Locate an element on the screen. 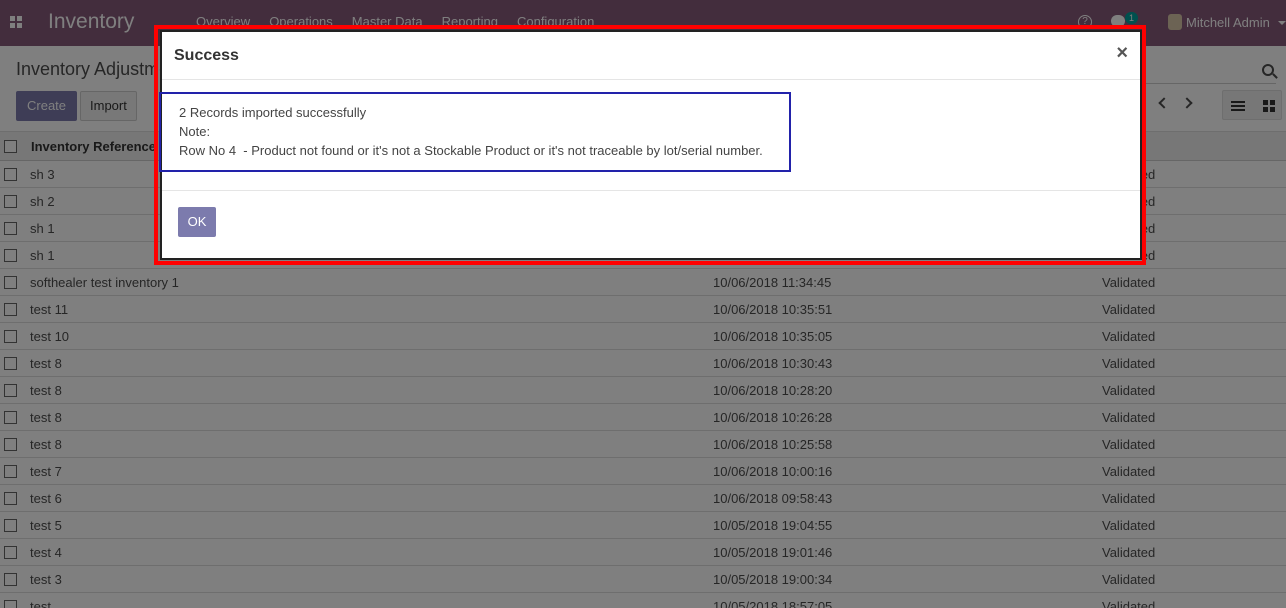 Image resolution: width=1286 pixels, height=608 pixels. dialog-title: Success is located at coordinates (206, 55).